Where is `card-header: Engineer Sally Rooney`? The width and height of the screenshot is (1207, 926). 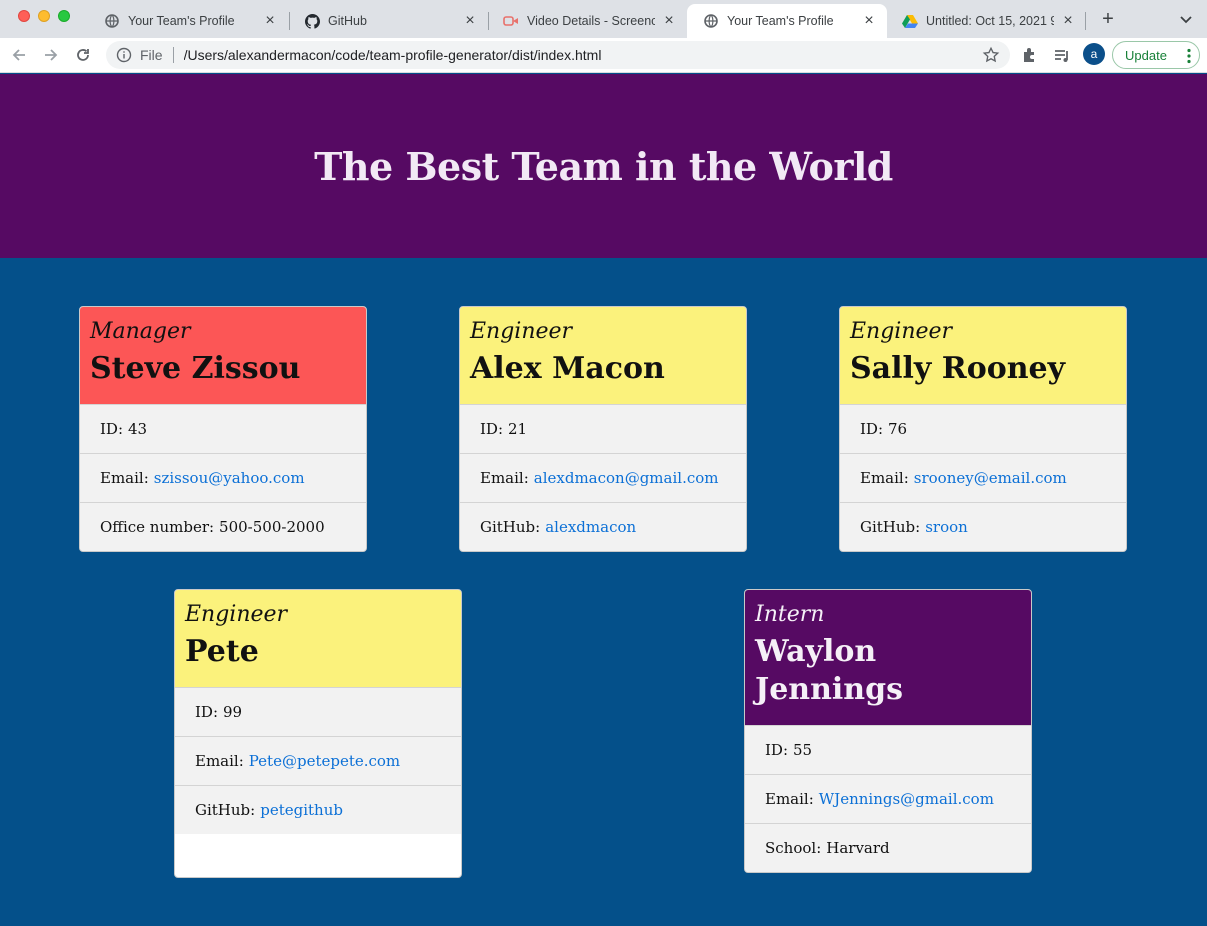 card-header: Engineer Sally Rooney is located at coordinates (983, 355).